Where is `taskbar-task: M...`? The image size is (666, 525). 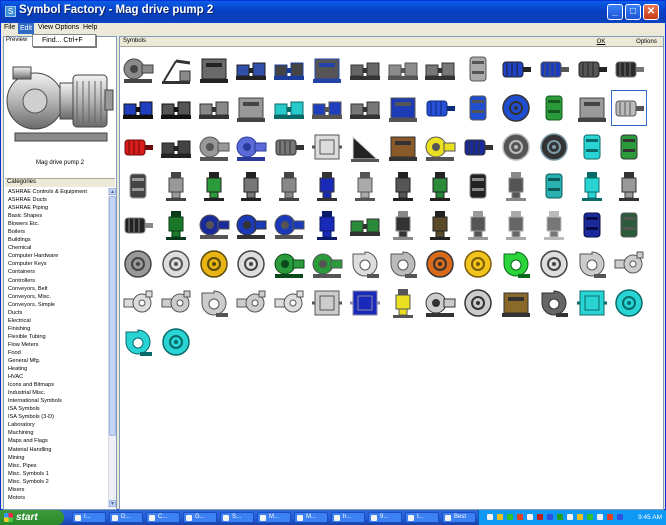
taskbar-task: M... is located at coordinates (311, 517).